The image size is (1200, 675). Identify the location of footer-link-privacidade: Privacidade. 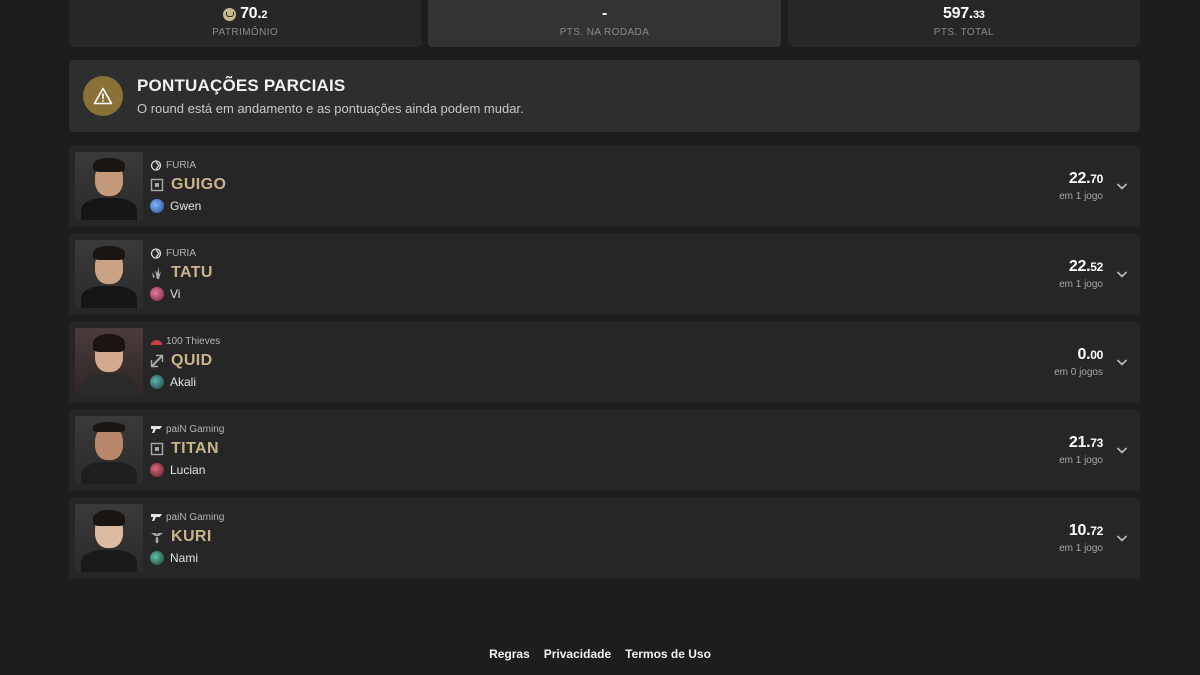
(577, 654).